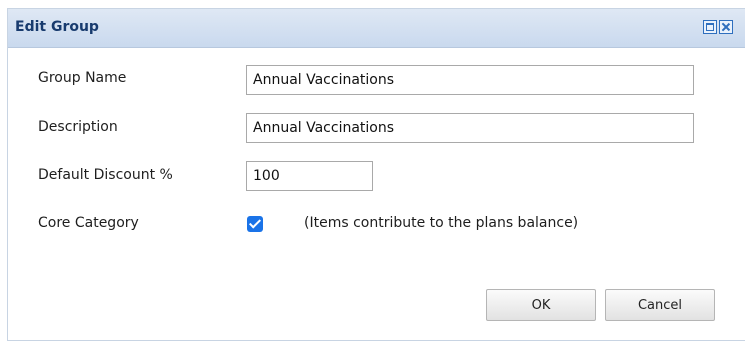 The height and width of the screenshot is (341, 745). I want to click on close-icon, so click(726, 27).